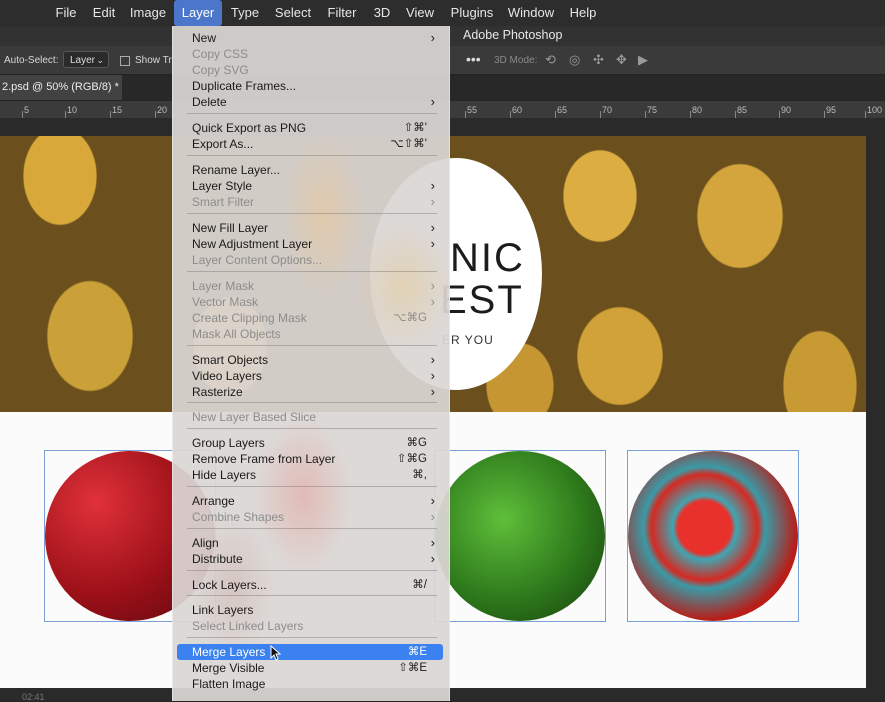 Image resolution: width=885 pixels, height=702 pixels. Describe the element at coordinates (574, 60) in the screenshot. I see `3d-roll-icon: ◎` at that location.